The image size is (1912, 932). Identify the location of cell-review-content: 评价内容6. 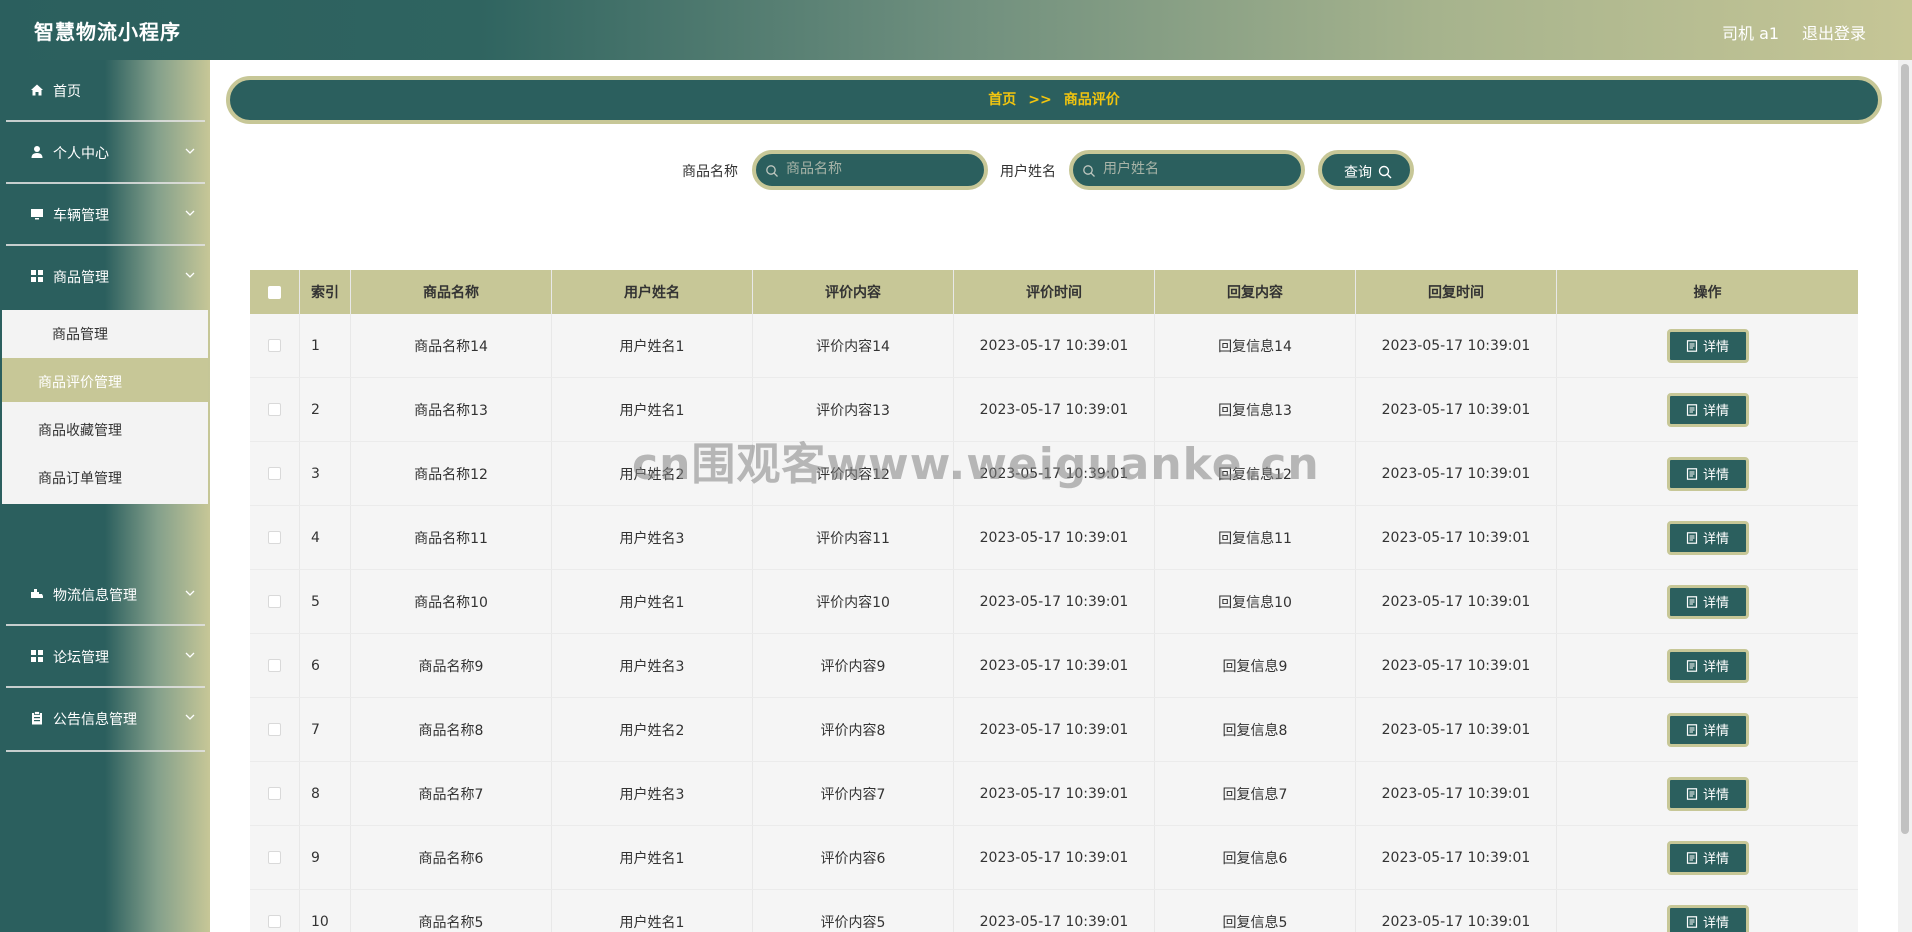
(853, 857).